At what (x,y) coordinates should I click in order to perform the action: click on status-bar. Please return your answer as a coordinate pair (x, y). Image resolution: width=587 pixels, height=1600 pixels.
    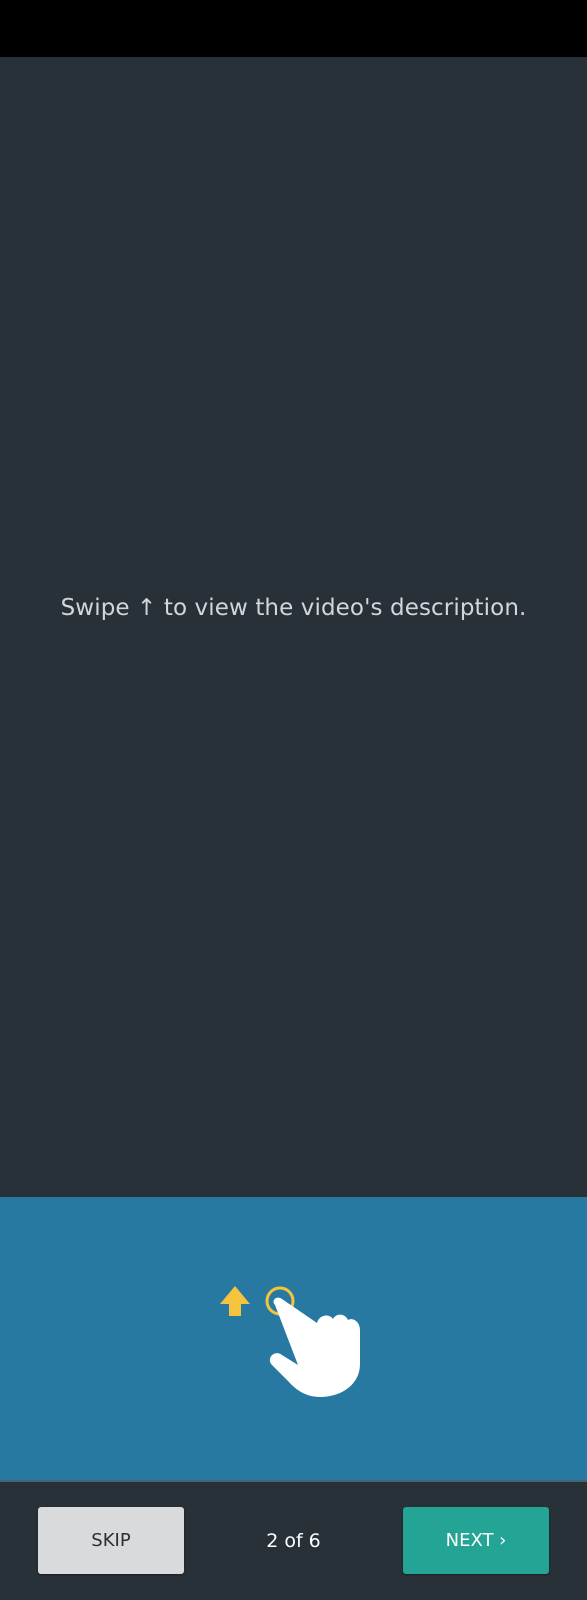
    Looking at the image, I should click on (293, 28).